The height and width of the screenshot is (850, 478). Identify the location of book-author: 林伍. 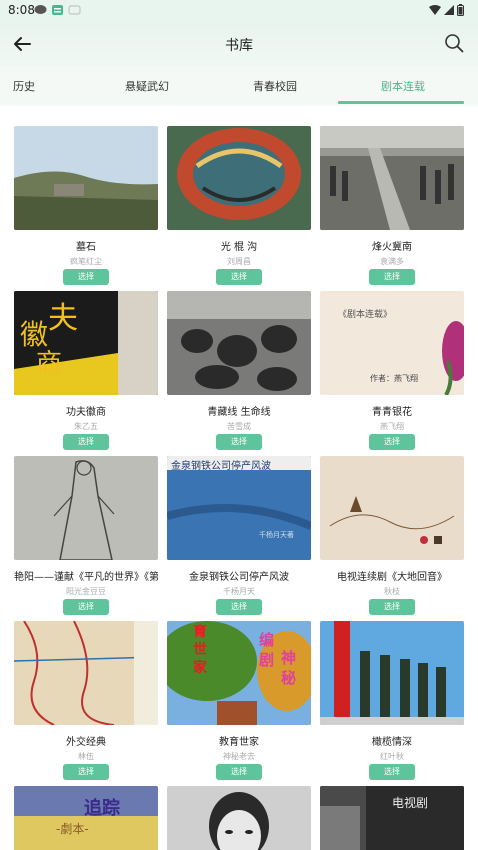
(86, 756).